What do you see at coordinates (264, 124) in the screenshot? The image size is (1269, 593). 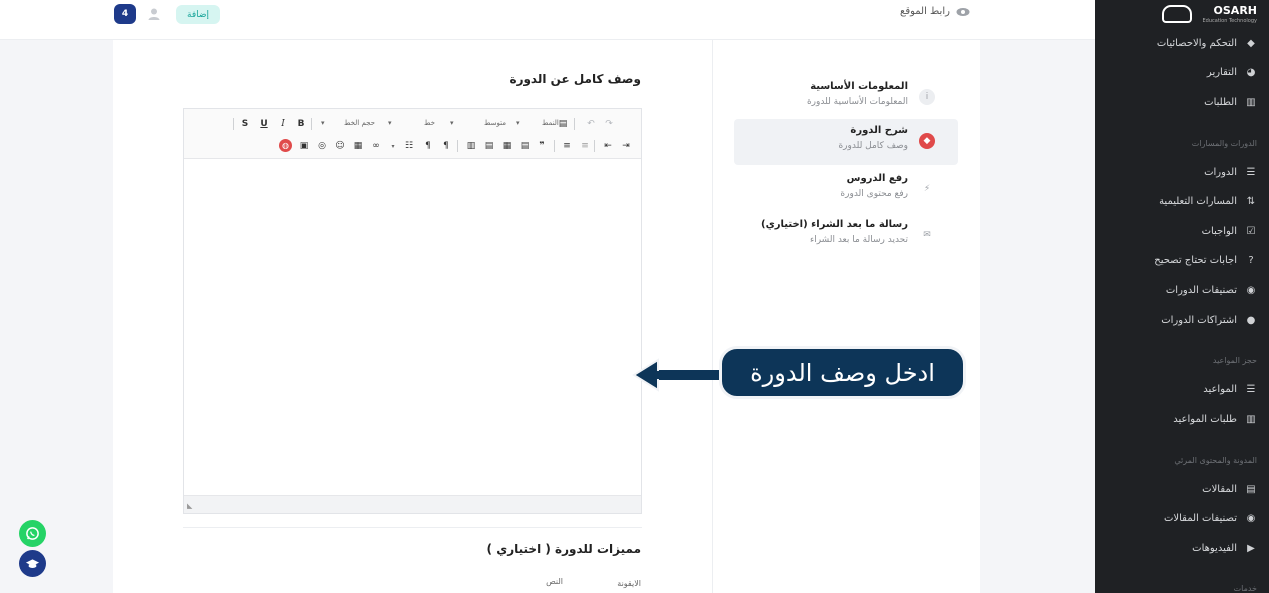 I see `underline-button: U` at bounding box center [264, 124].